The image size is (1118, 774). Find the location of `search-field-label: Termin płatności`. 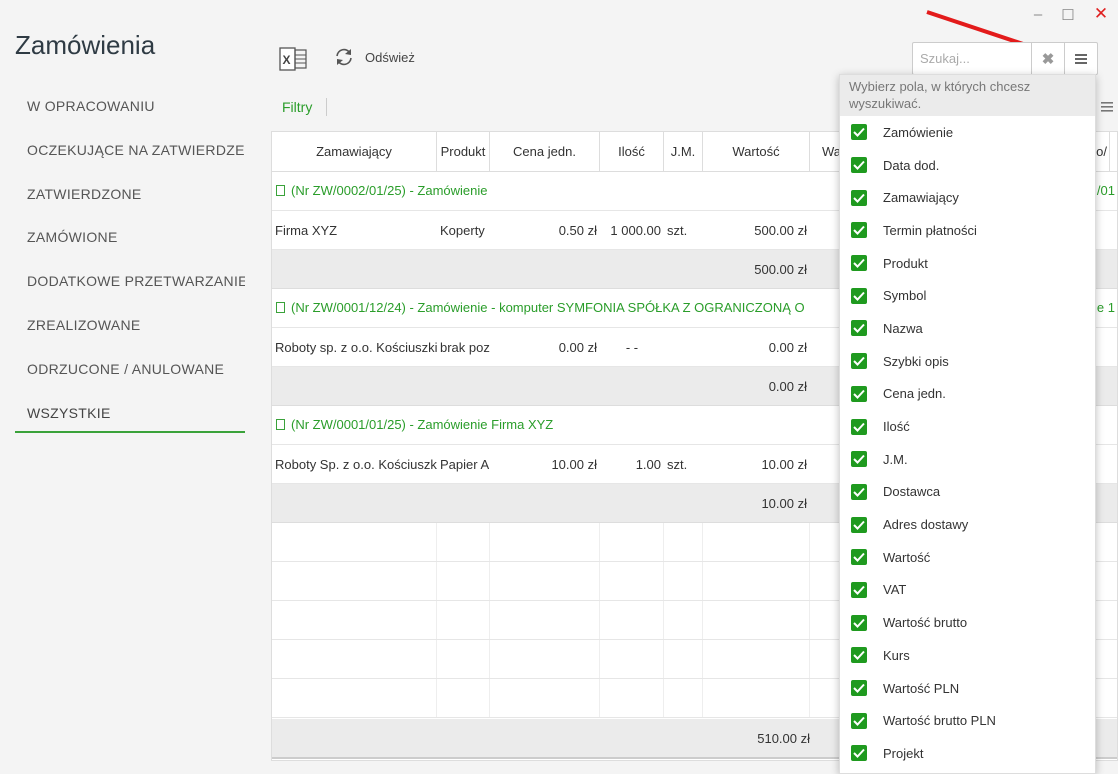

search-field-label: Termin płatności is located at coordinates (930, 230).